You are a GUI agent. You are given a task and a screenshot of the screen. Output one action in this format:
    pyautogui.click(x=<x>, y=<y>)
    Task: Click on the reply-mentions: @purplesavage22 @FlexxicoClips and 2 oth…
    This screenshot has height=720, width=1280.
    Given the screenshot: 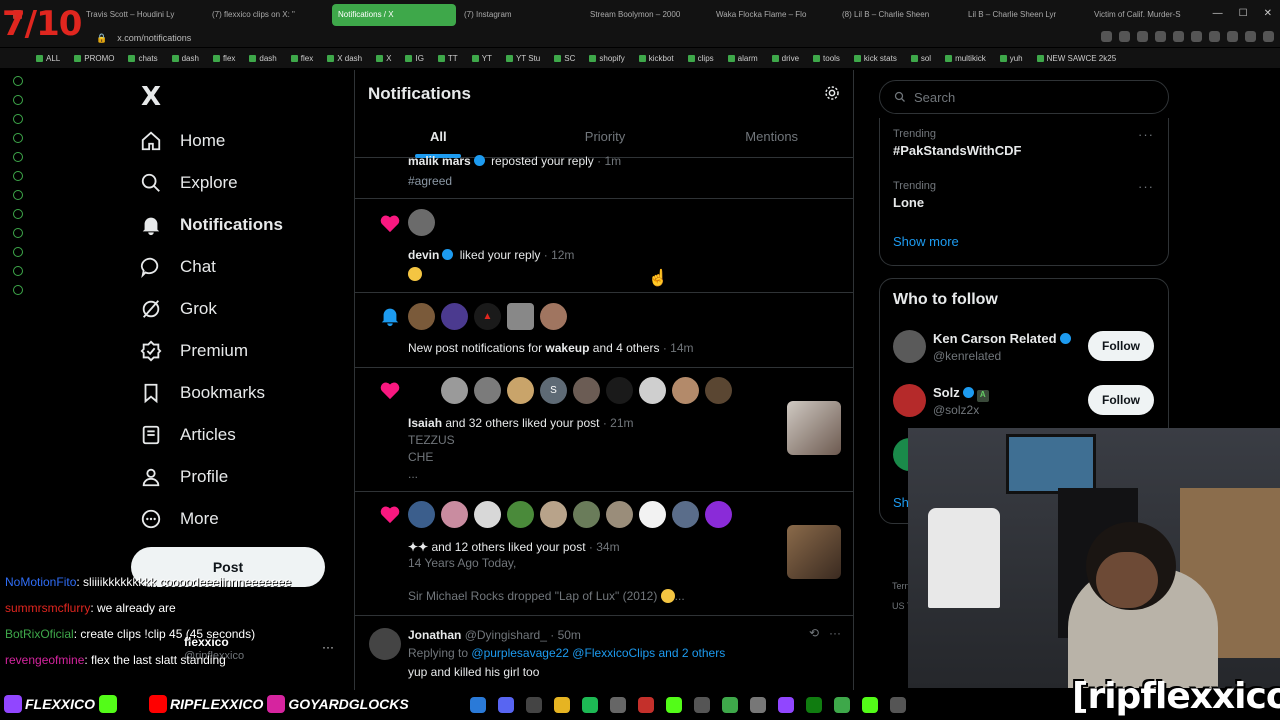 What is the action you would take?
    pyautogui.click(x=598, y=653)
    